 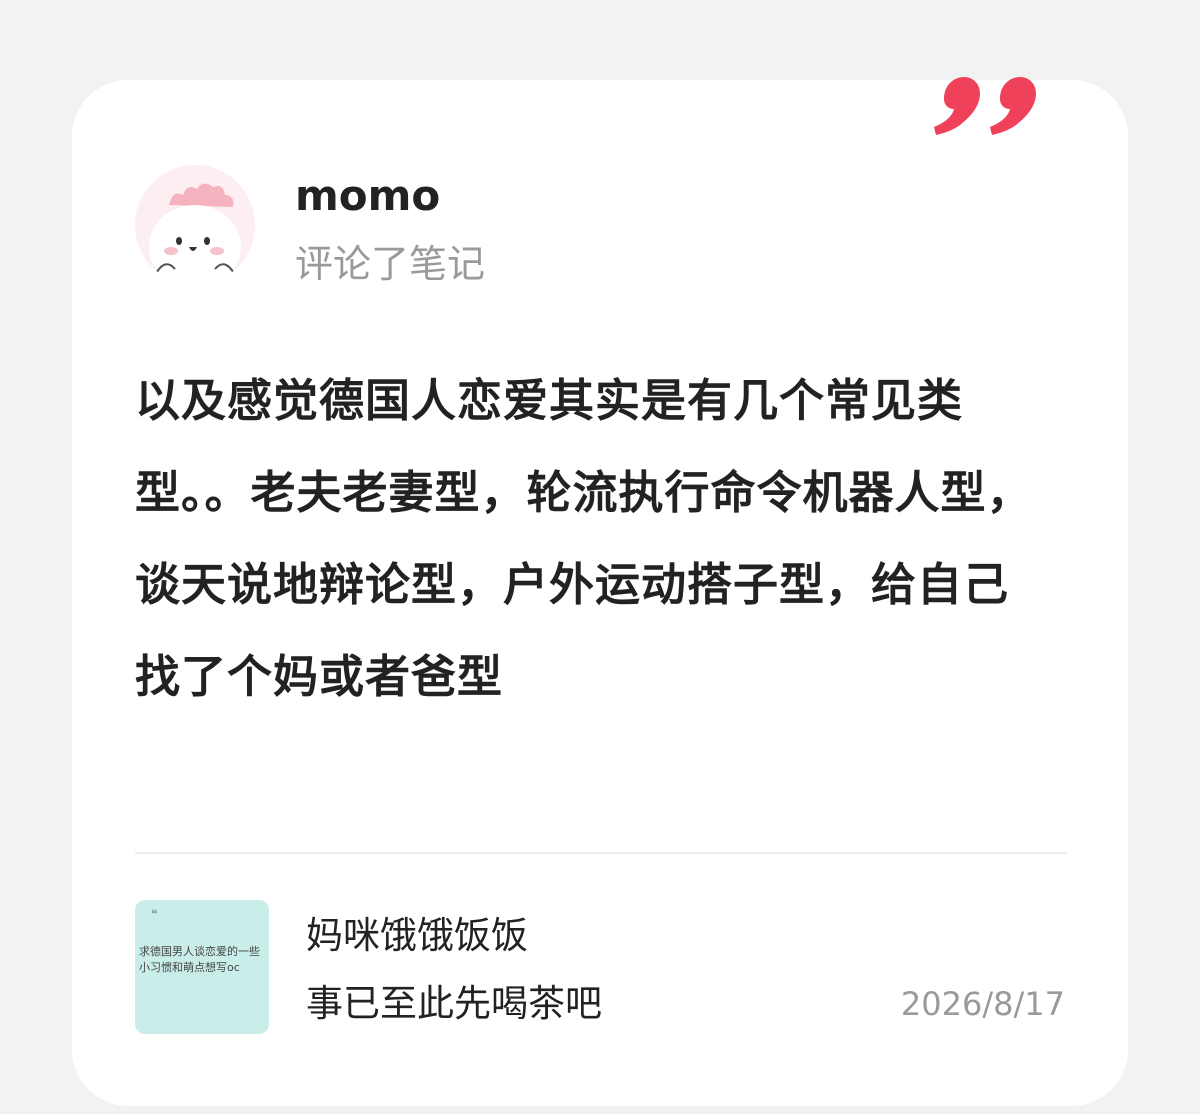 I want to click on quote-dots-icon: ❝, so click(x=154, y=914).